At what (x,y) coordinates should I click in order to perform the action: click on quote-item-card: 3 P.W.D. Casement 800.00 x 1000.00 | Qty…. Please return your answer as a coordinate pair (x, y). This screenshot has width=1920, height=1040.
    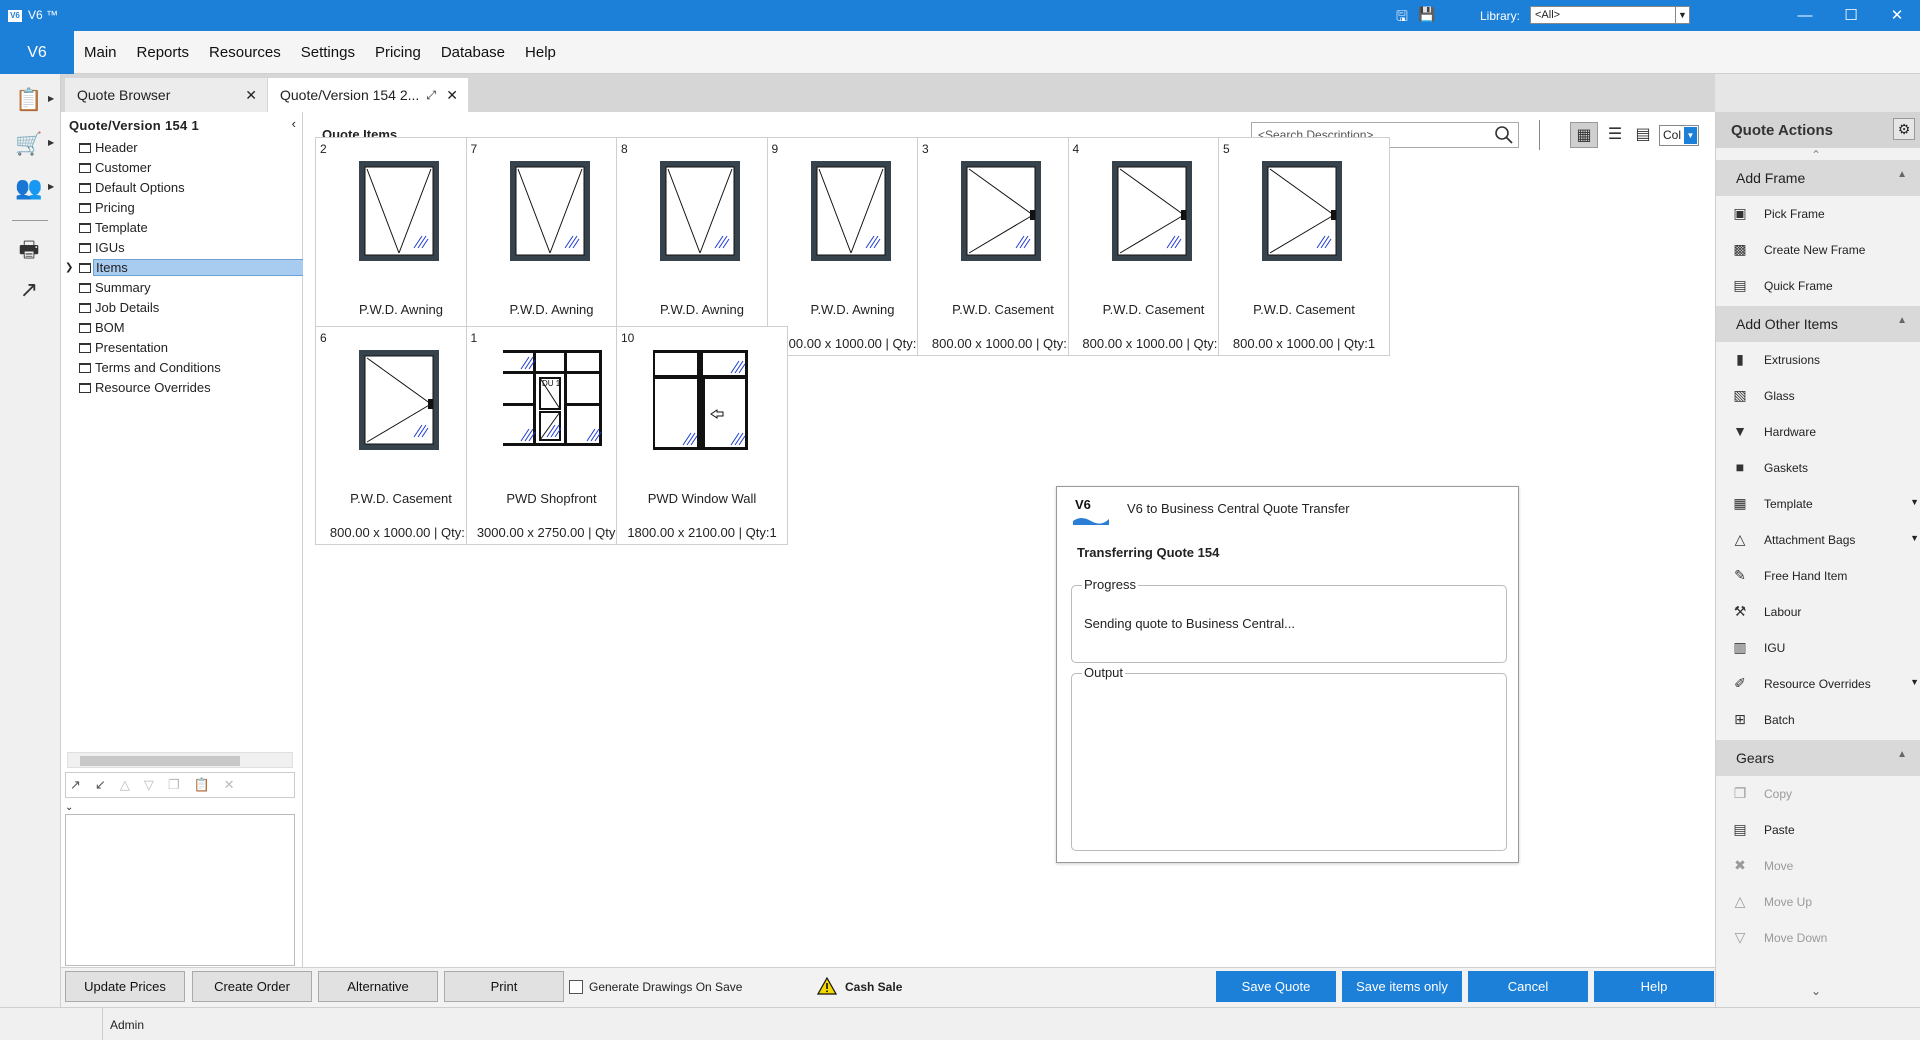
    Looking at the image, I should click on (1003, 246).